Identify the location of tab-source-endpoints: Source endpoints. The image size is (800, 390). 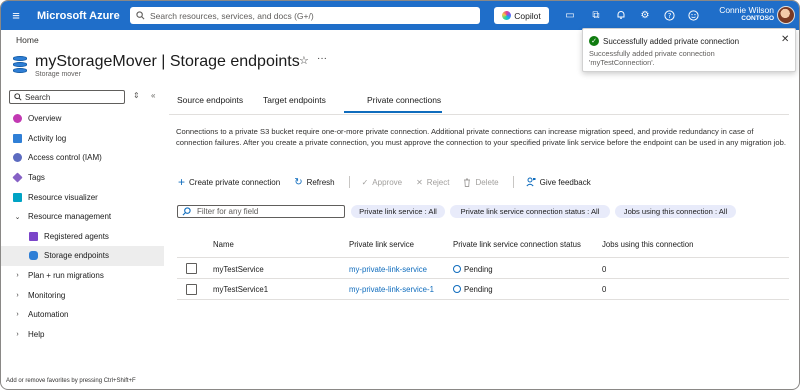
(210, 100).